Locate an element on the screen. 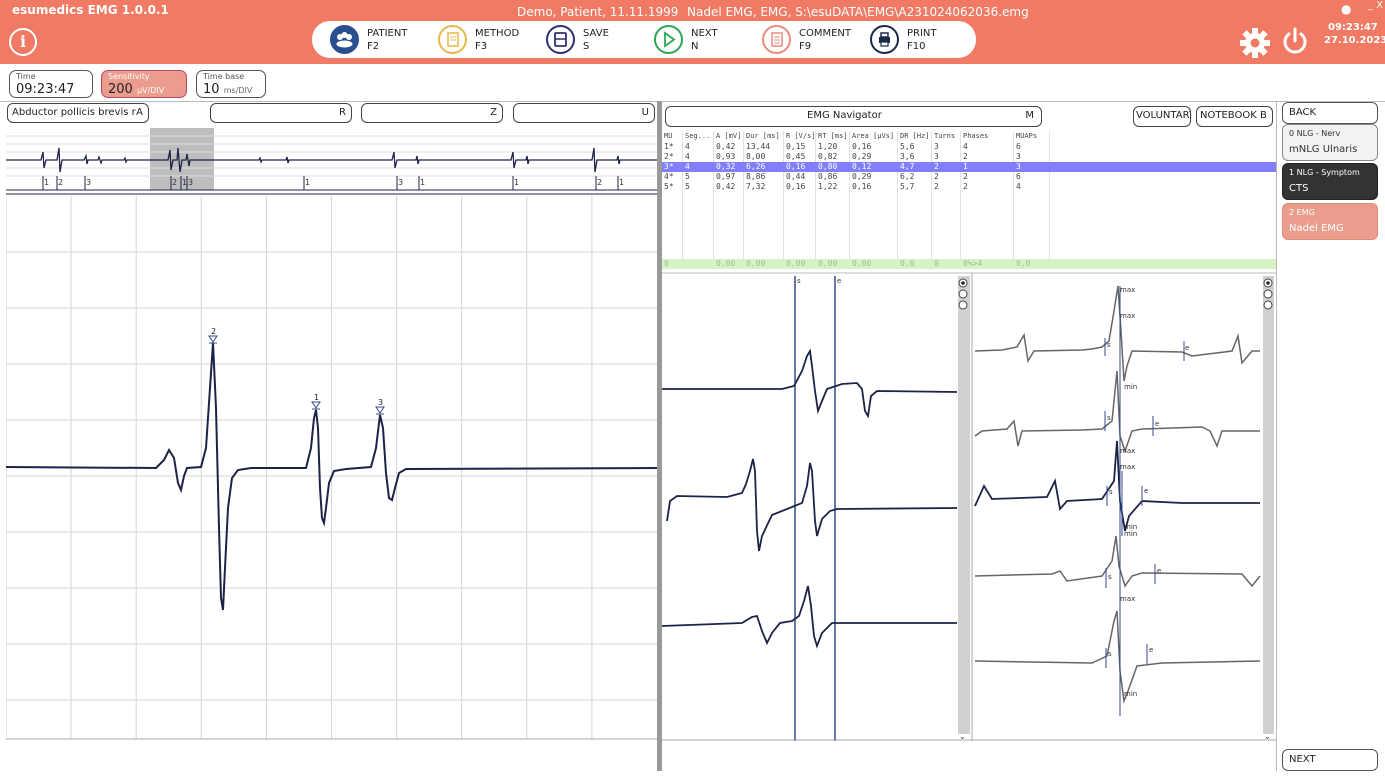 Image resolution: width=1385 pixels, height=779 pixels. patient-button: PATIENT F2 is located at coordinates (377, 40).